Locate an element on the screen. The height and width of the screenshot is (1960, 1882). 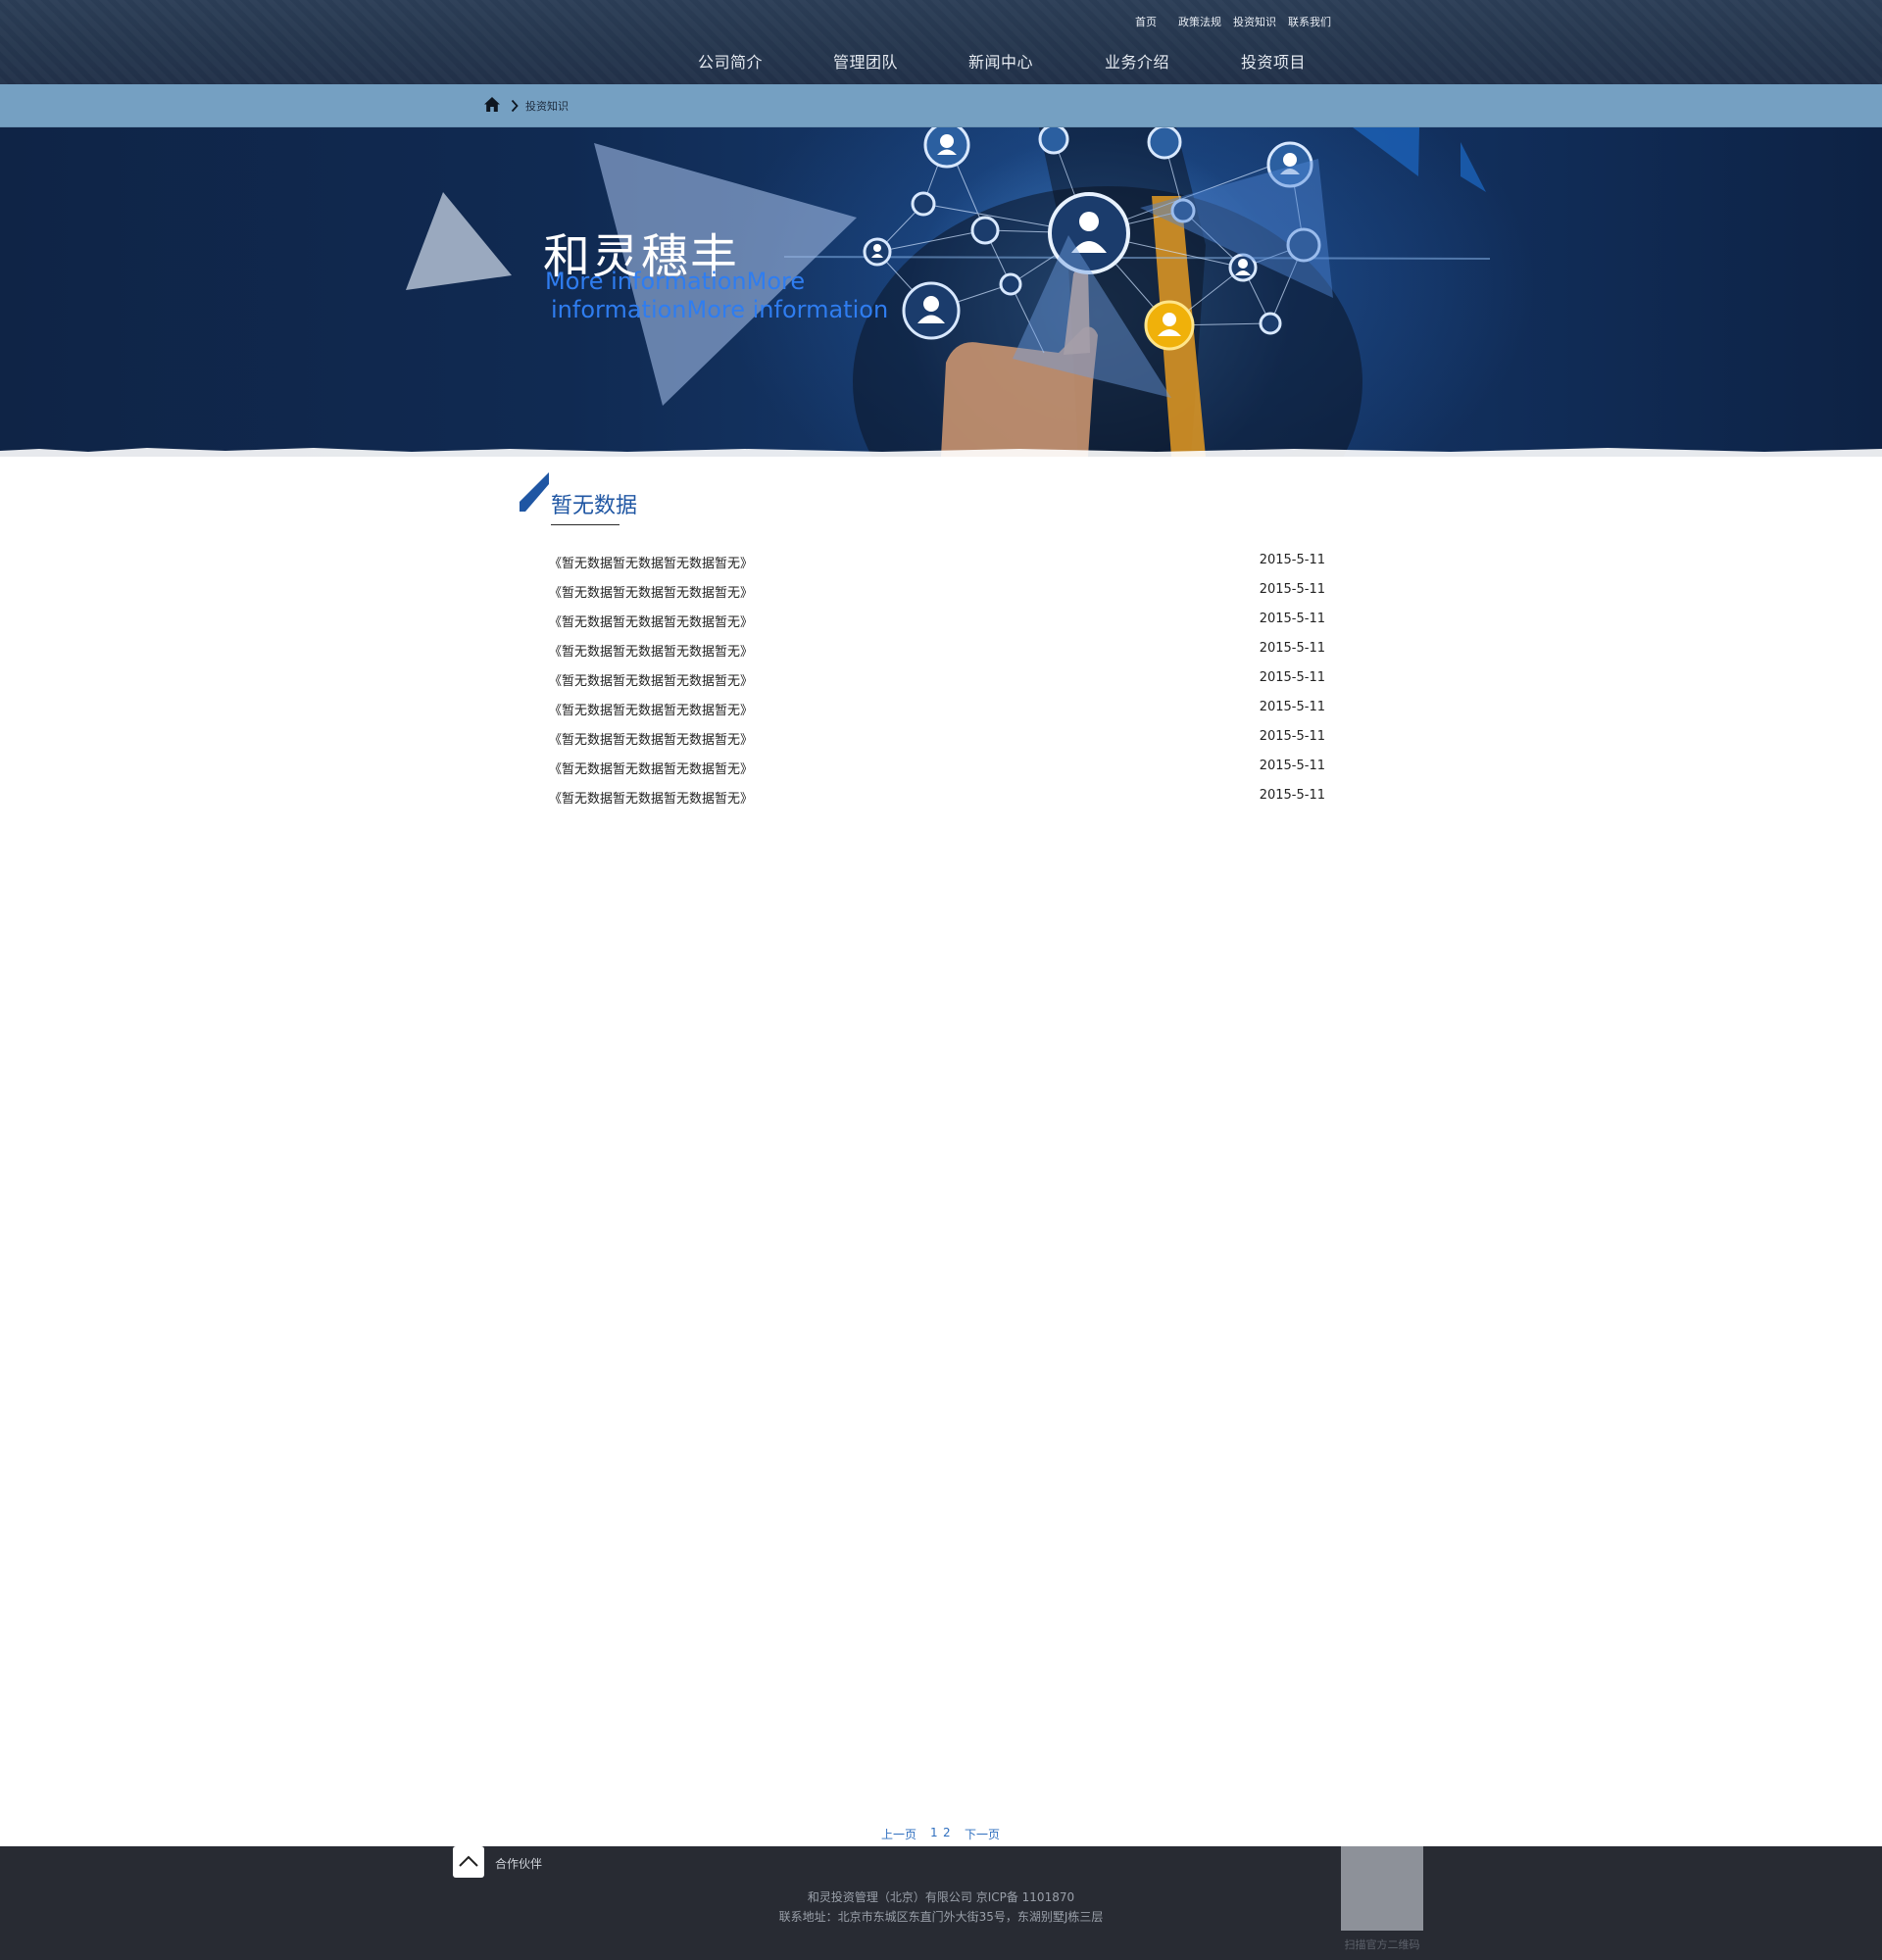
nav-item-projects: 投资项目 is located at coordinates (1273, 61).